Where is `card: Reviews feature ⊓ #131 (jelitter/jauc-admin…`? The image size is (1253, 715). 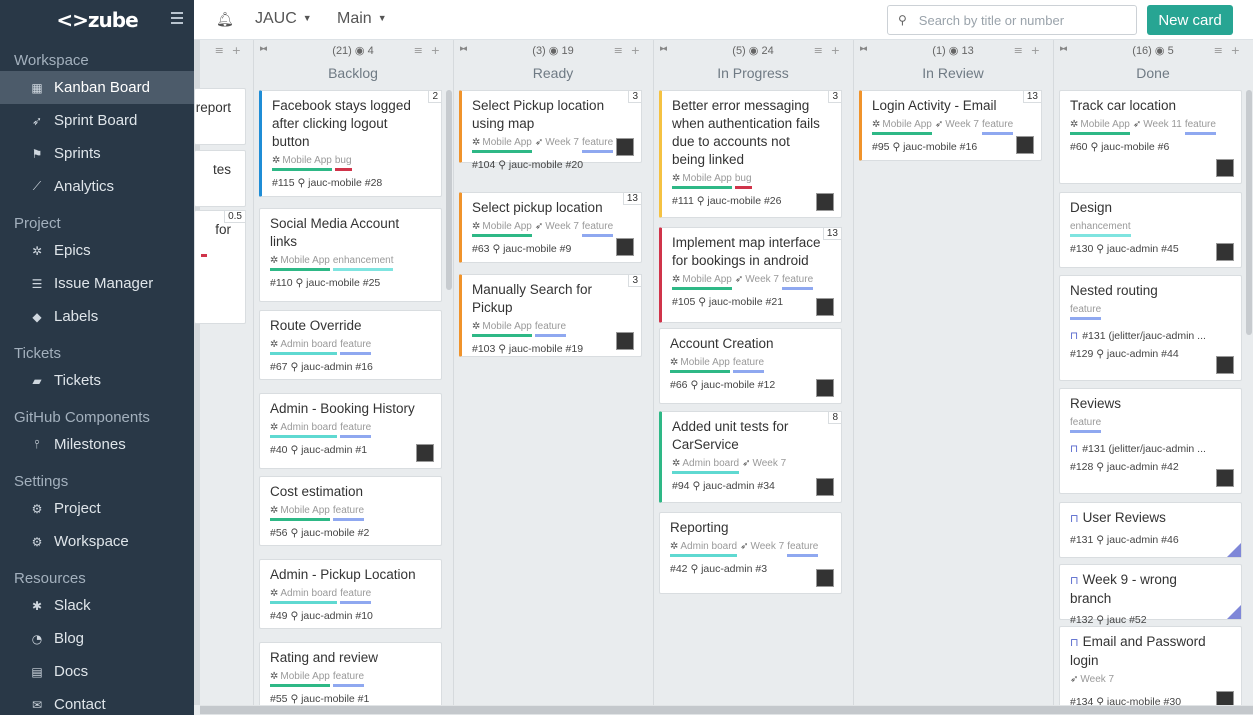 card: Reviews feature ⊓ #131 (jelitter/jauc-admin… is located at coordinates (1150, 441).